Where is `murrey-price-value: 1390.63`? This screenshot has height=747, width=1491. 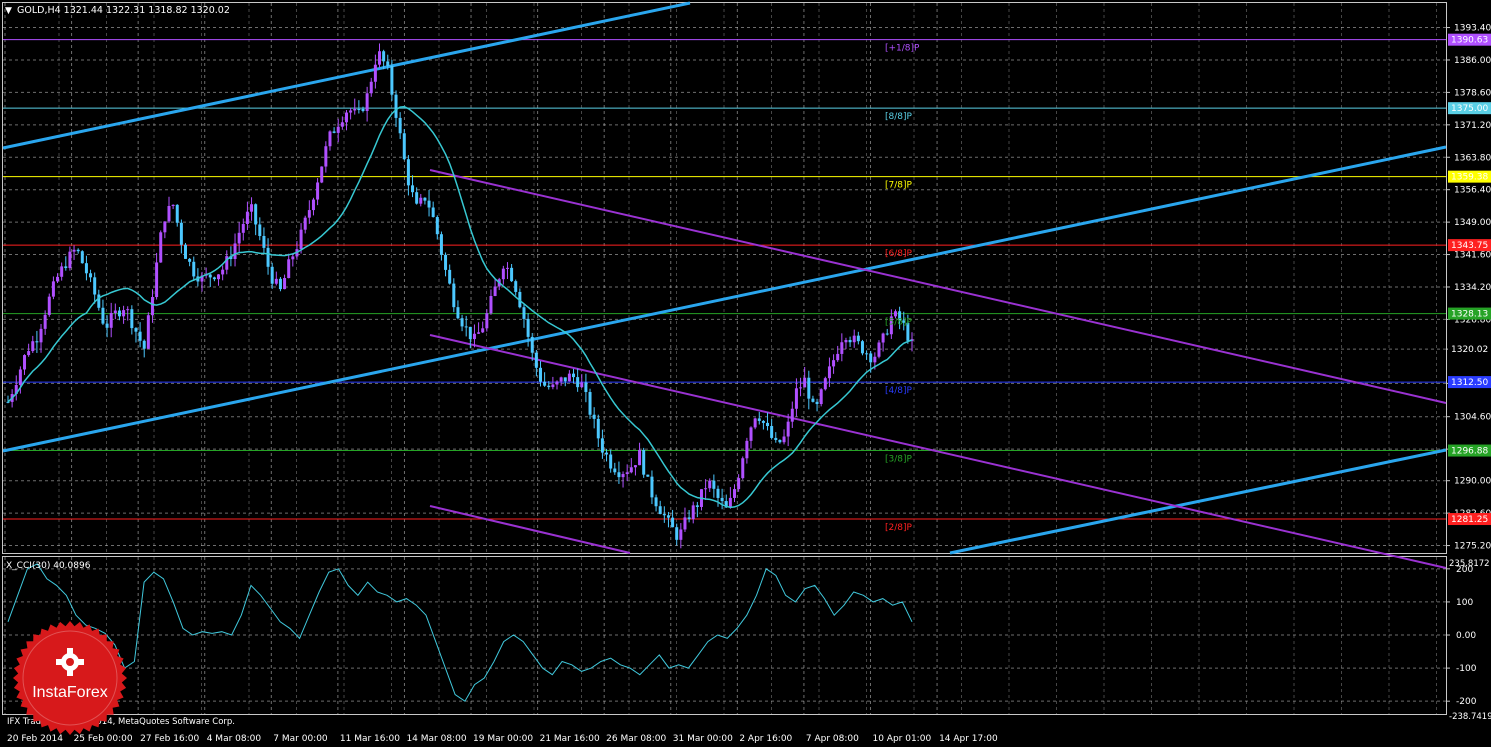 murrey-price-value: 1390.63 is located at coordinates (1469, 41).